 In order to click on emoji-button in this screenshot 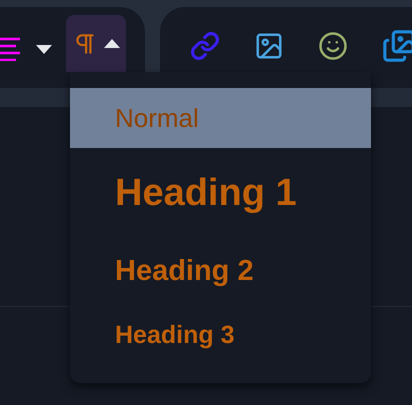, I will do `click(333, 45)`.